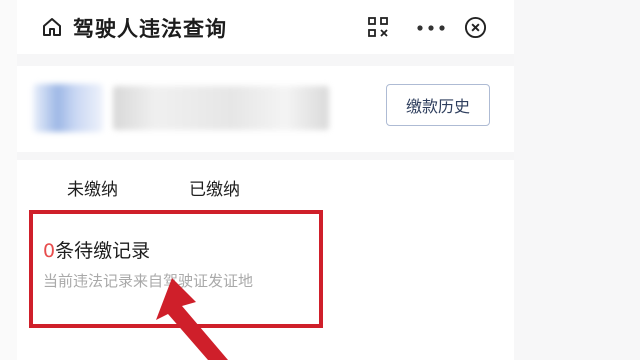  What do you see at coordinates (221, 108) in the screenshot?
I see `blurred-user-info` at bounding box center [221, 108].